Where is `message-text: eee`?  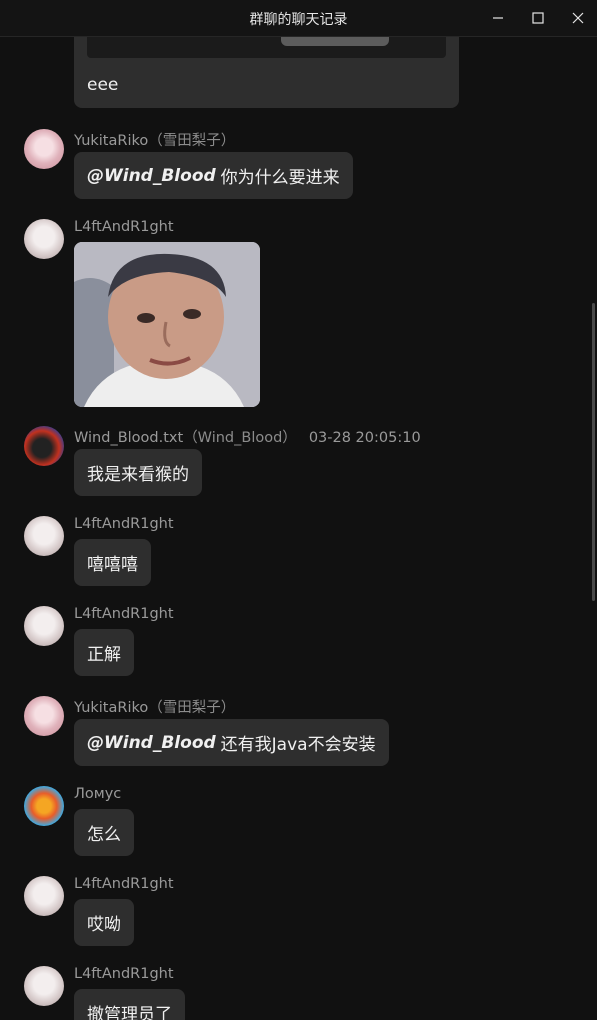 message-text: eee is located at coordinates (103, 85).